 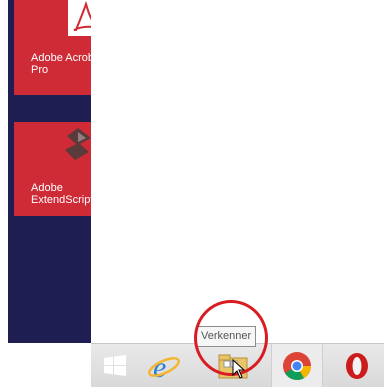 I want to click on tile-adobe-acrobat-pro: Adobe Acrobat Pro, so click(x=52, y=47).